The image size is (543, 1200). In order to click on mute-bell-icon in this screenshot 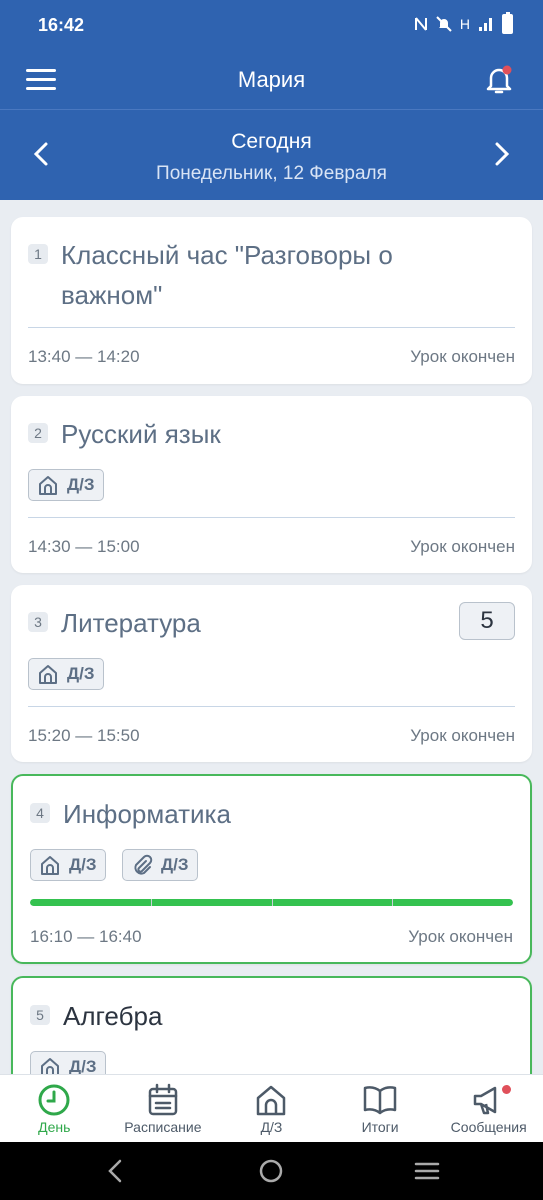, I will do `click(444, 24)`.